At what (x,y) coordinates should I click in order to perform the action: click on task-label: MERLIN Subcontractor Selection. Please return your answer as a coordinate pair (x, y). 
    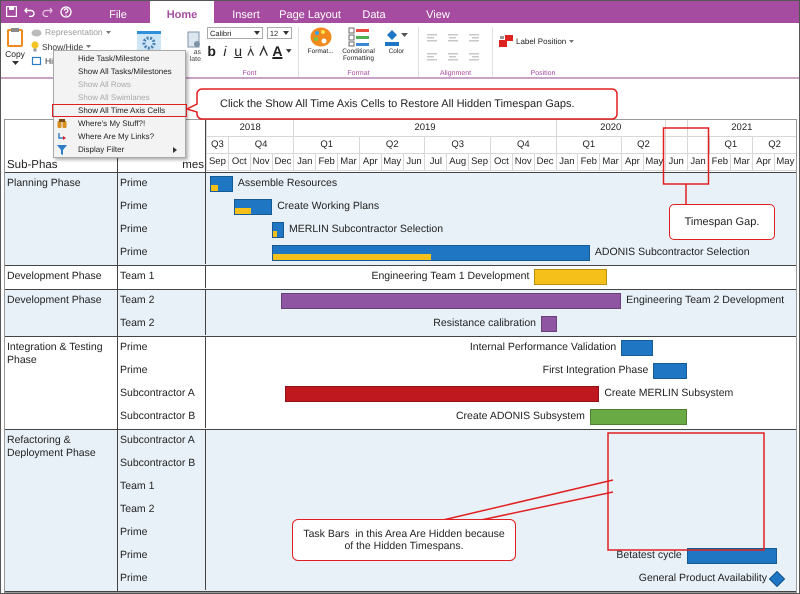
    Looking at the image, I should click on (366, 229).